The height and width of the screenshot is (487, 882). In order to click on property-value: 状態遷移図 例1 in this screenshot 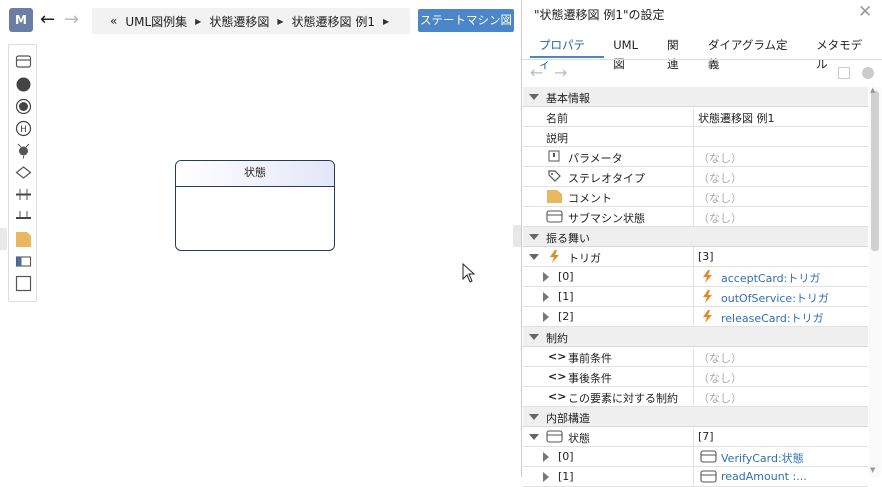, I will do `click(736, 118)`.